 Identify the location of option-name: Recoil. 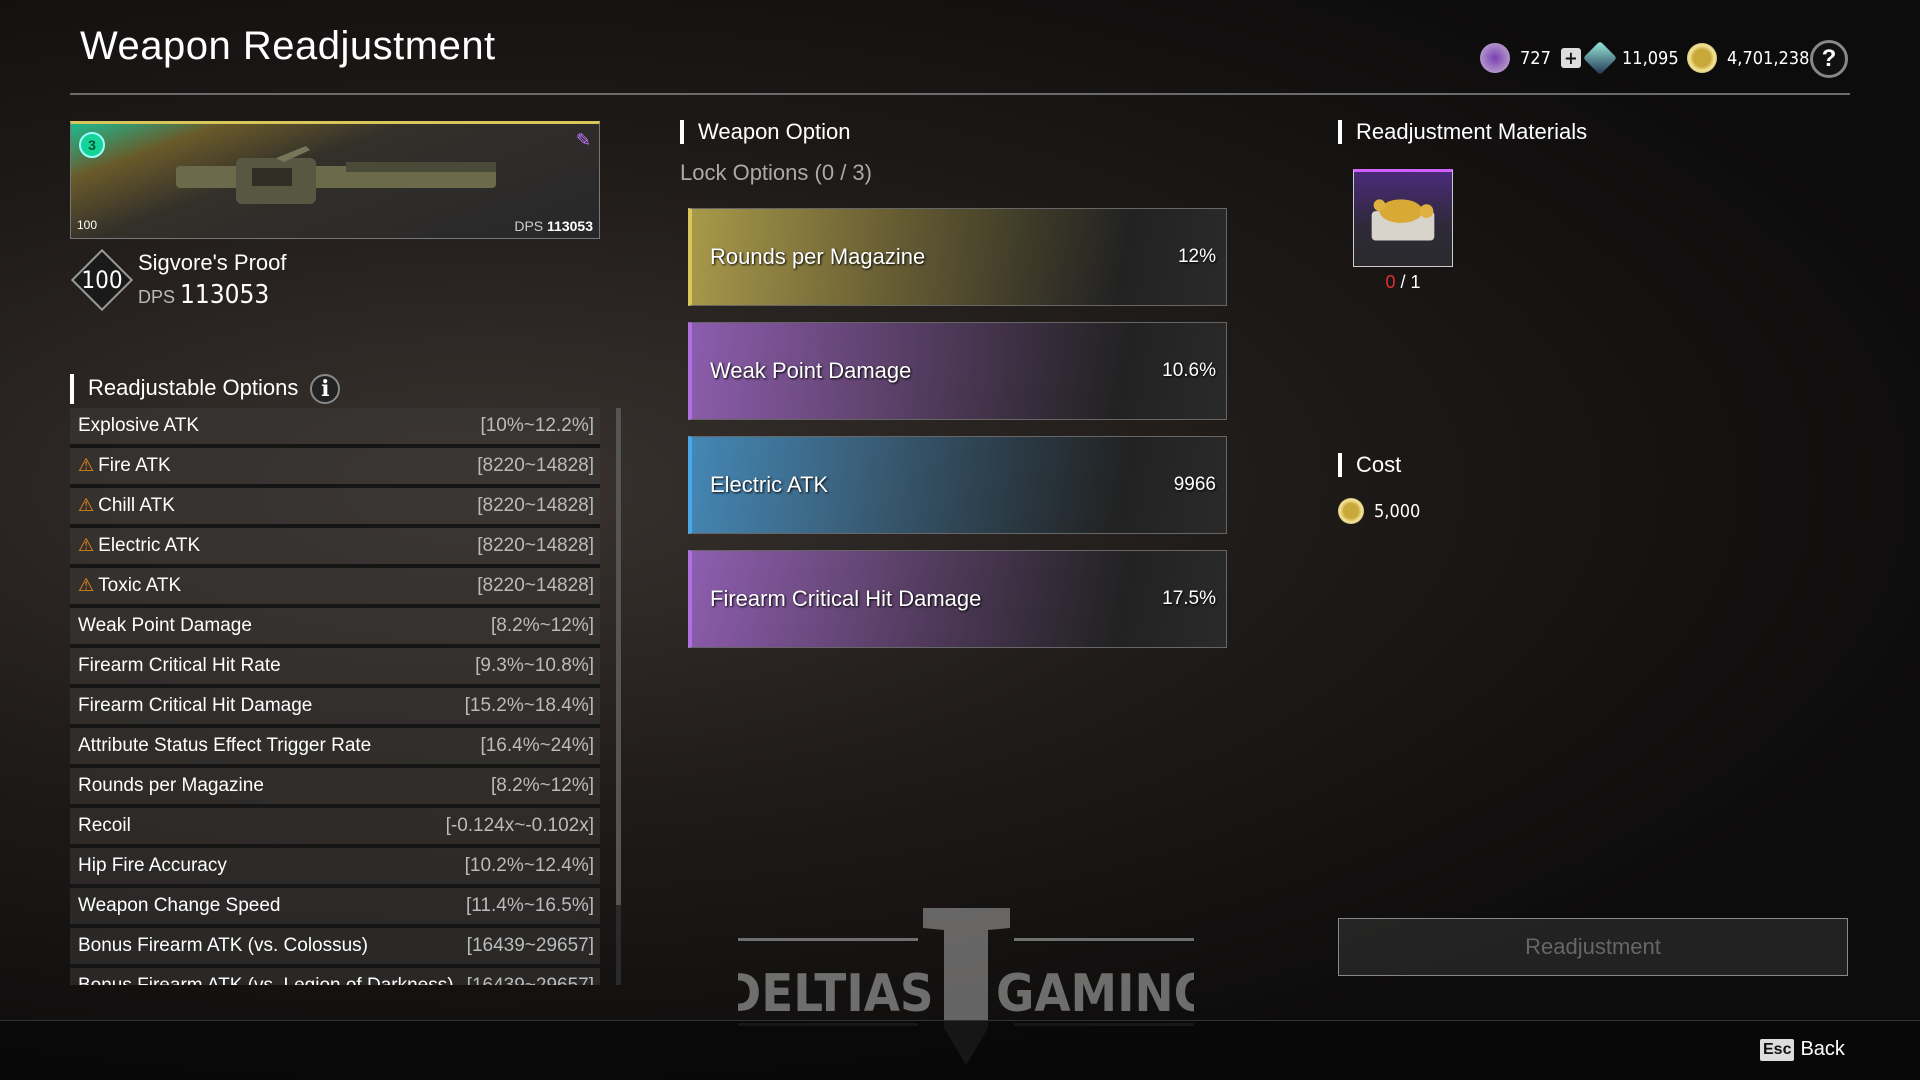
(104, 825).